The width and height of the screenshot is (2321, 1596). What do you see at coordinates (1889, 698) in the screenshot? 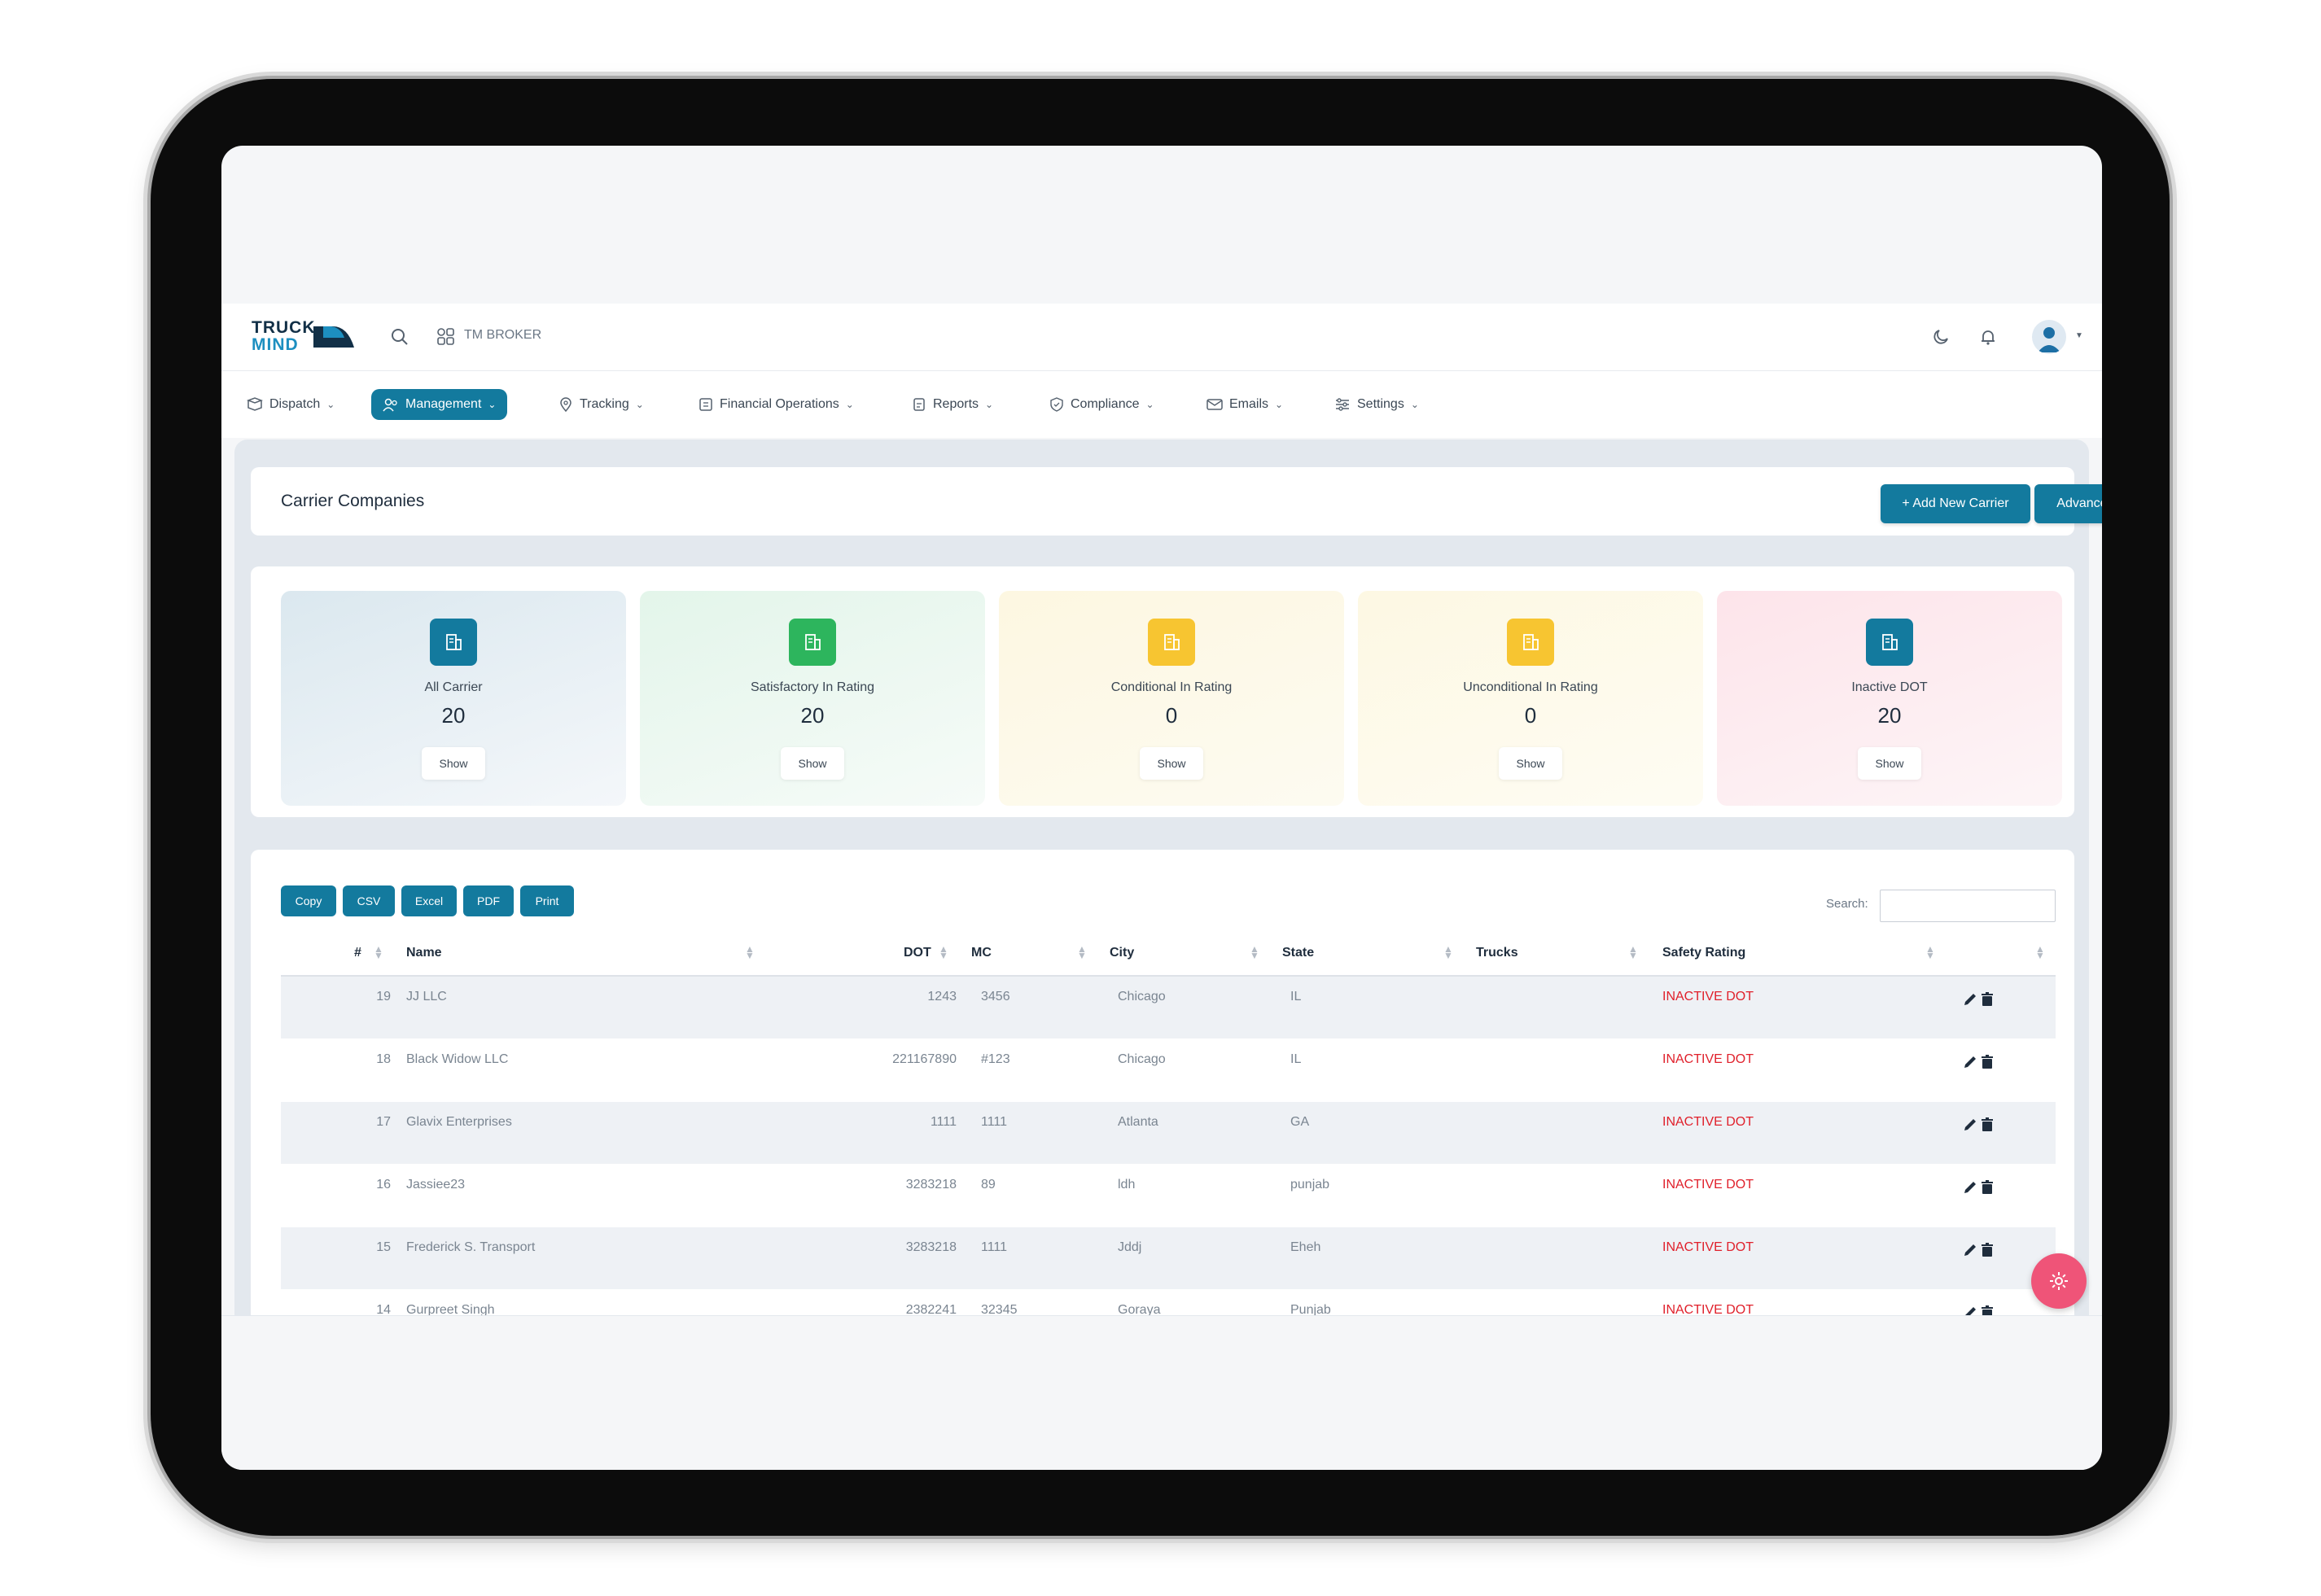
I see `stat-inactive-dot: Inactive DOT 20 Show` at bounding box center [1889, 698].